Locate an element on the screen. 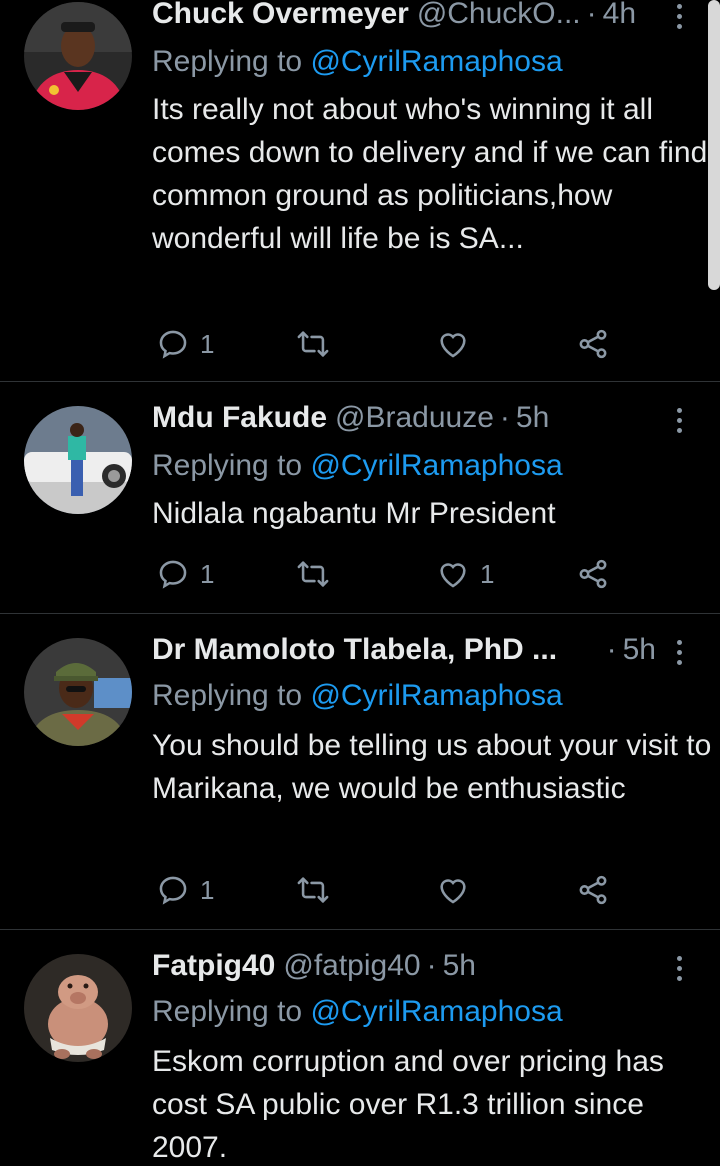 The width and height of the screenshot is (720, 1166). action-bar: 1 1 is located at coordinates (412, 574).